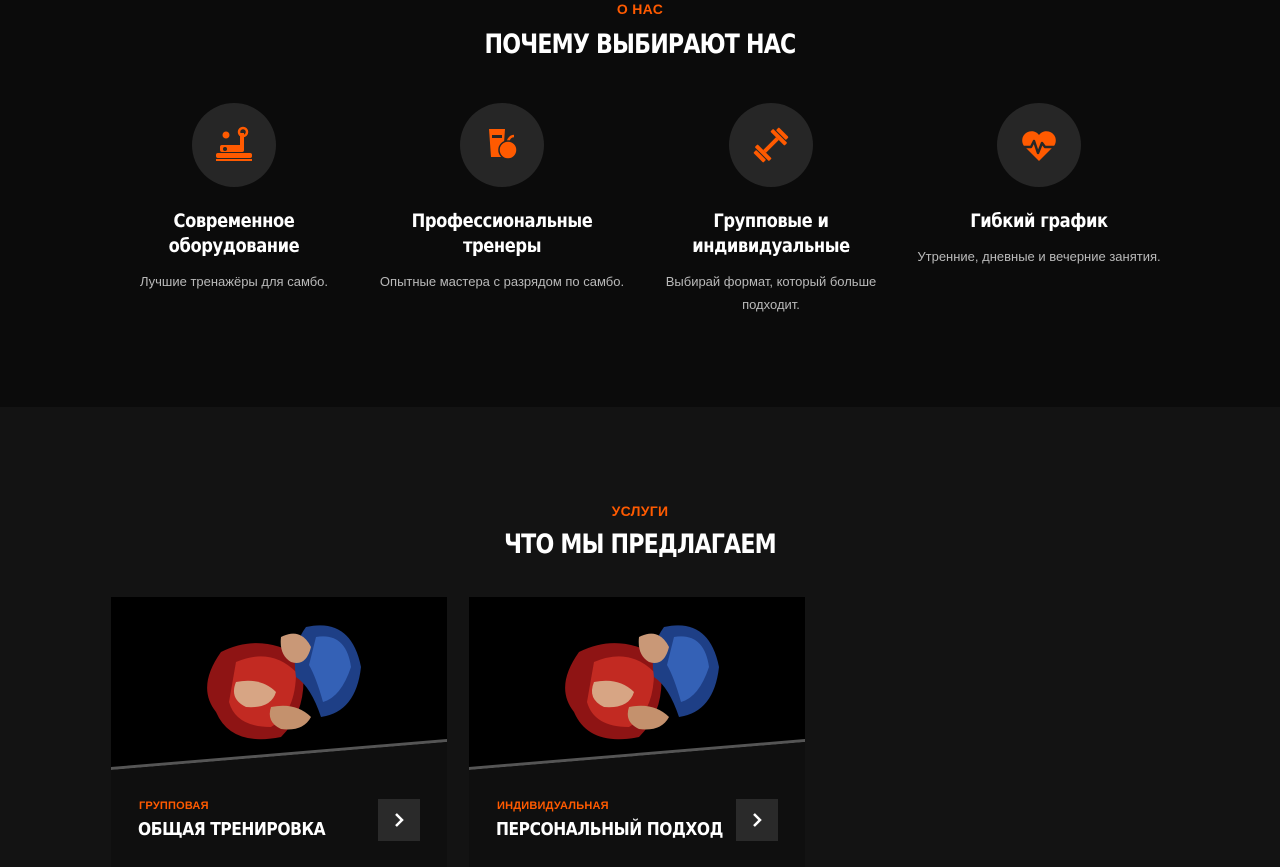 The image size is (1280, 867). What do you see at coordinates (232, 829) in the screenshot?
I see `service-card-name: ОБЩАЯ ТРЕНИРОВКА` at bounding box center [232, 829].